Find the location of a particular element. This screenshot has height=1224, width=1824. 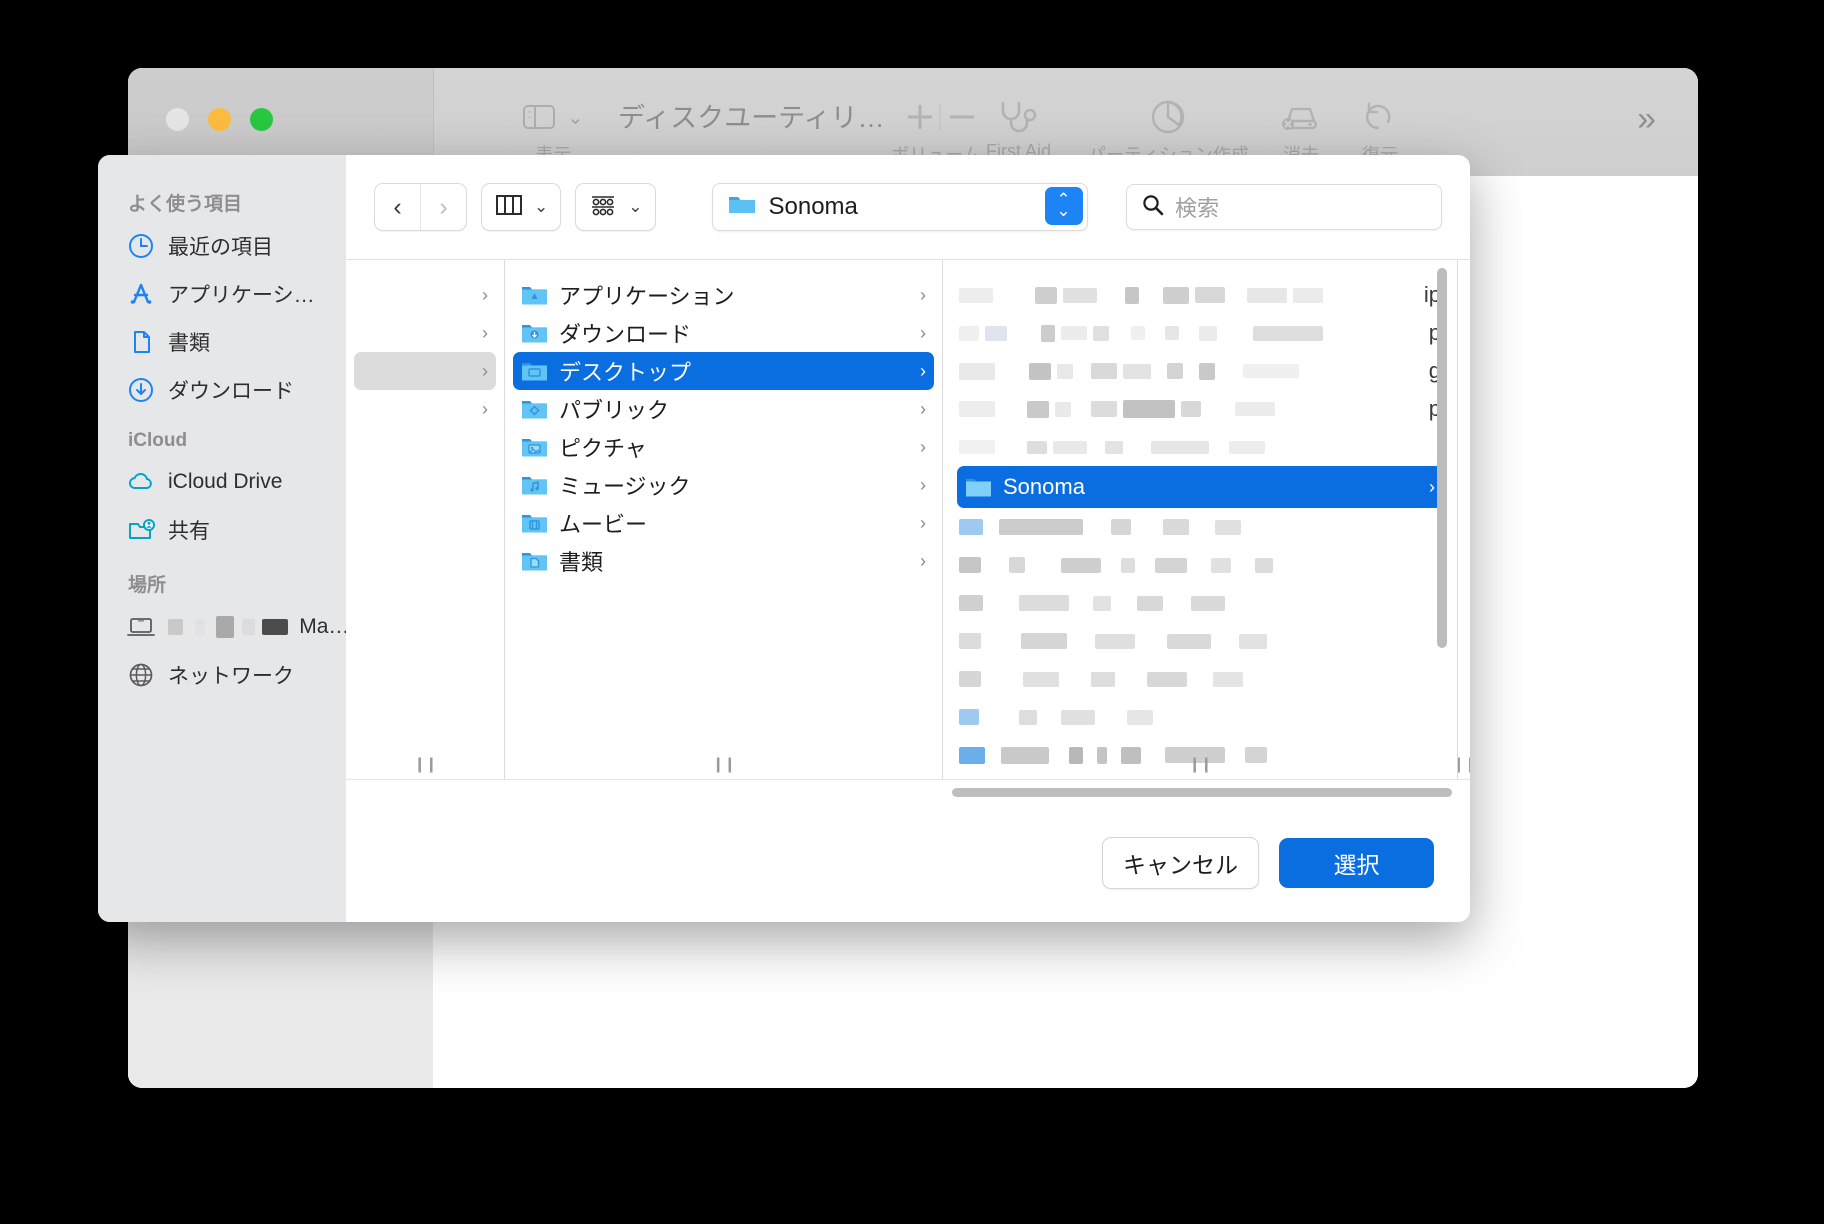

back-forward-segment: ‹ › is located at coordinates (420, 207).